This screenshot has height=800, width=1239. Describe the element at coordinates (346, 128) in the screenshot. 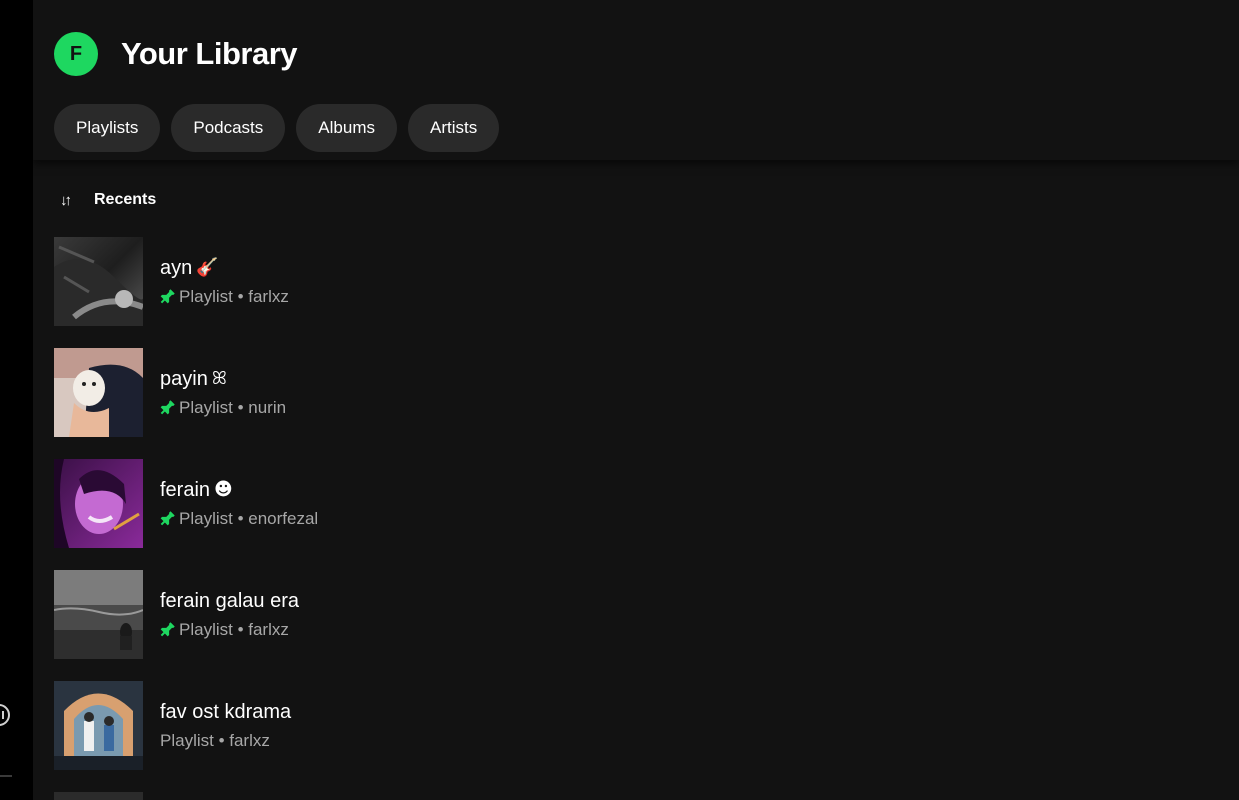

I see `filter-chip-albums: Albums` at that location.